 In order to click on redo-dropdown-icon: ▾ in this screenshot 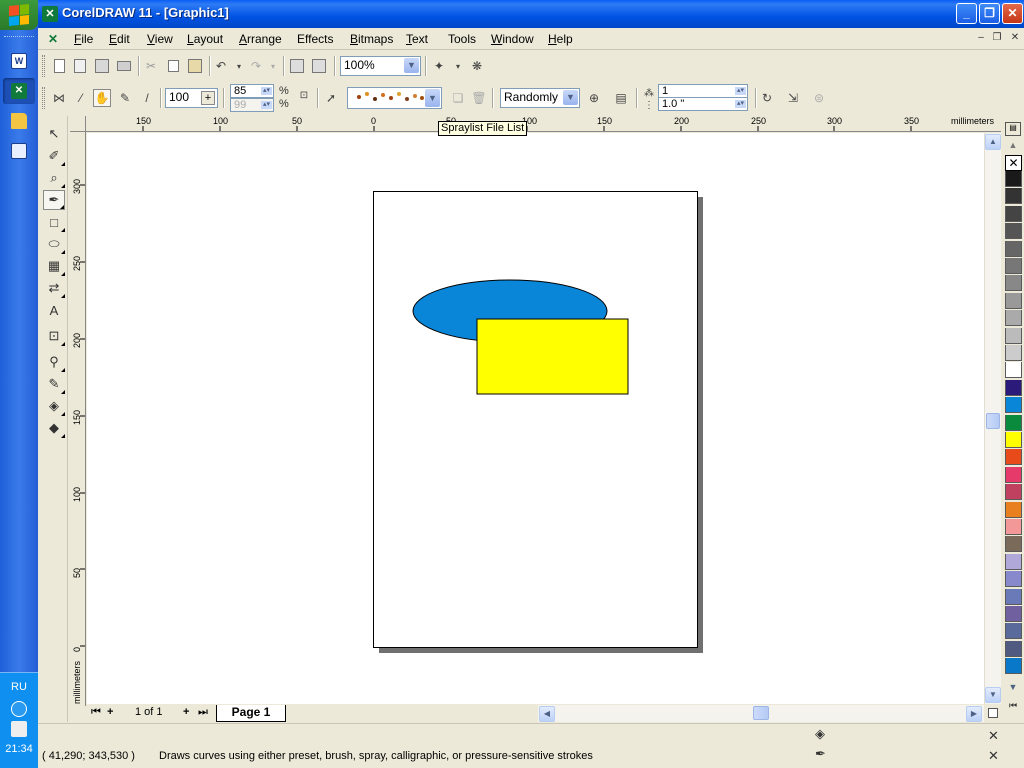, I will do `click(273, 66)`.